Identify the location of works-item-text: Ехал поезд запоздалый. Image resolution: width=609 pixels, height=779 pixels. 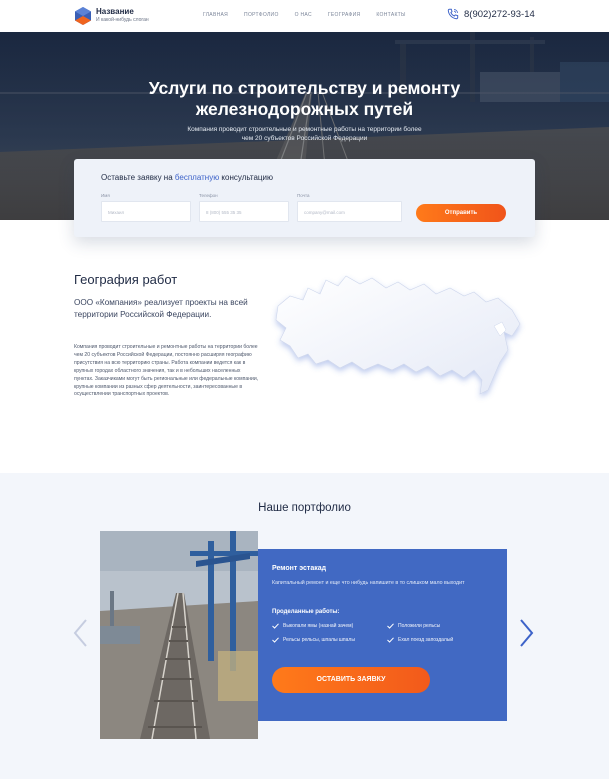
(426, 640).